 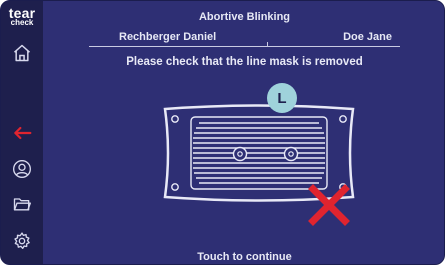 I want to click on removed-cross-icon, so click(x=329, y=205).